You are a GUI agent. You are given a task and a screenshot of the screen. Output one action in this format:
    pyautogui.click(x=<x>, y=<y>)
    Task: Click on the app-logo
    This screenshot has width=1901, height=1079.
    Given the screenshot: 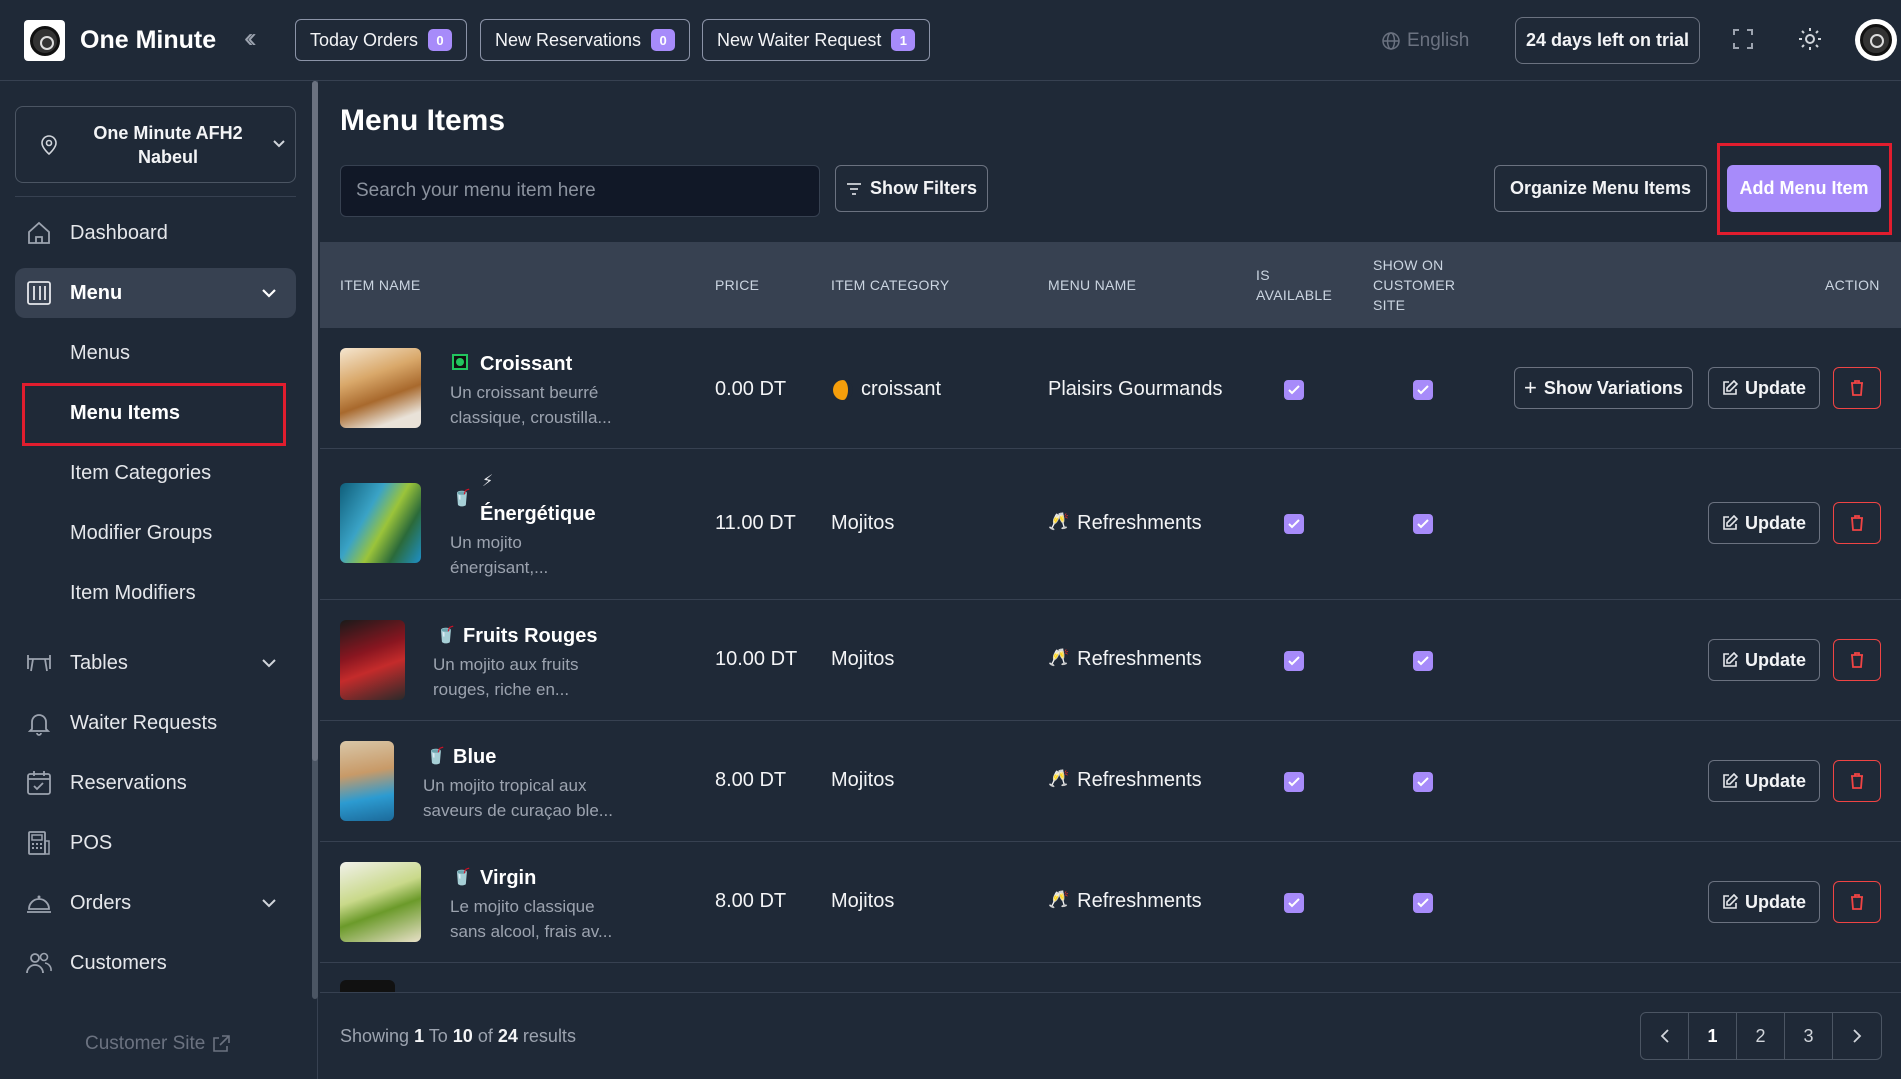 What is the action you would take?
    pyautogui.click(x=44, y=40)
    